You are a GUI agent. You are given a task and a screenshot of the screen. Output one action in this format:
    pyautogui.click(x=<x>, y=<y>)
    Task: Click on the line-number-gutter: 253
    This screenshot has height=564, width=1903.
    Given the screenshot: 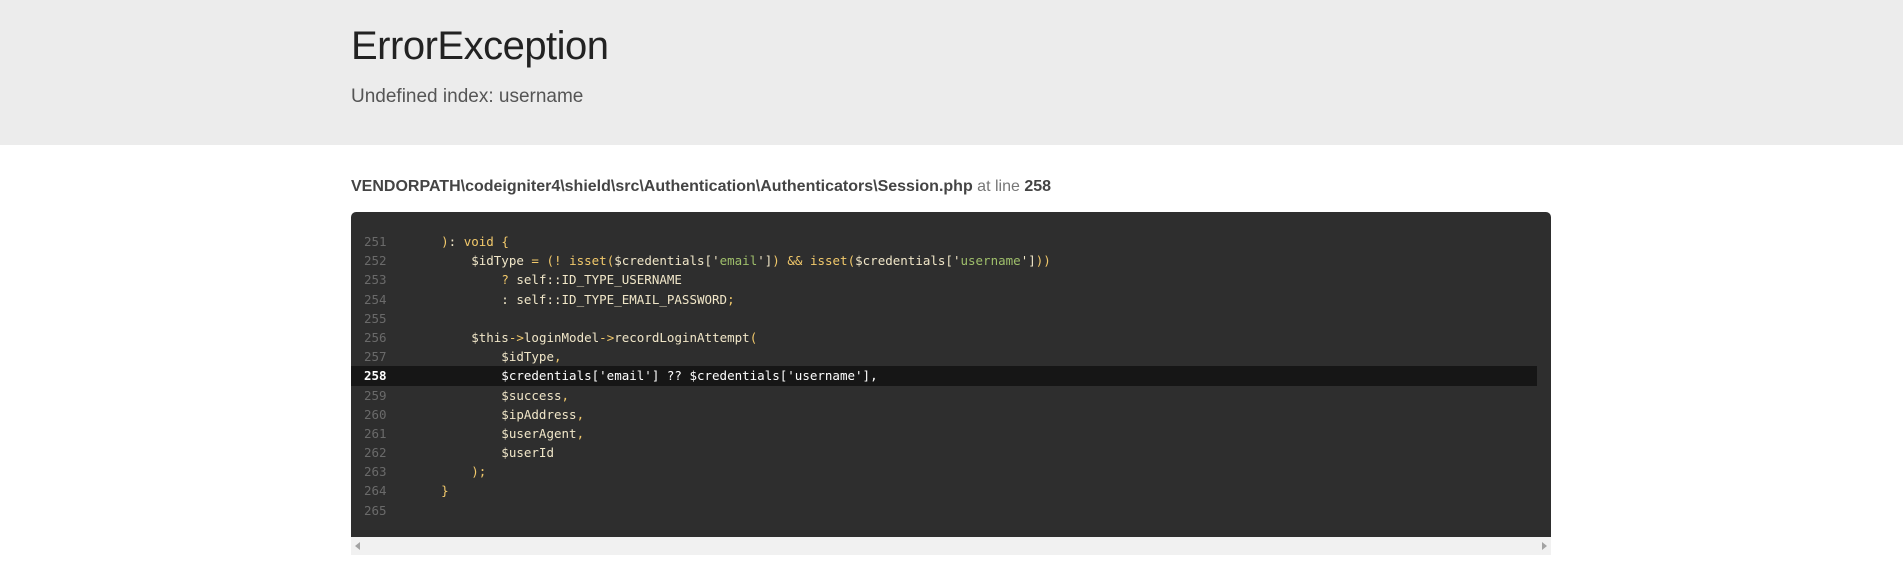 What is the action you would take?
    pyautogui.click(x=375, y=280)
    